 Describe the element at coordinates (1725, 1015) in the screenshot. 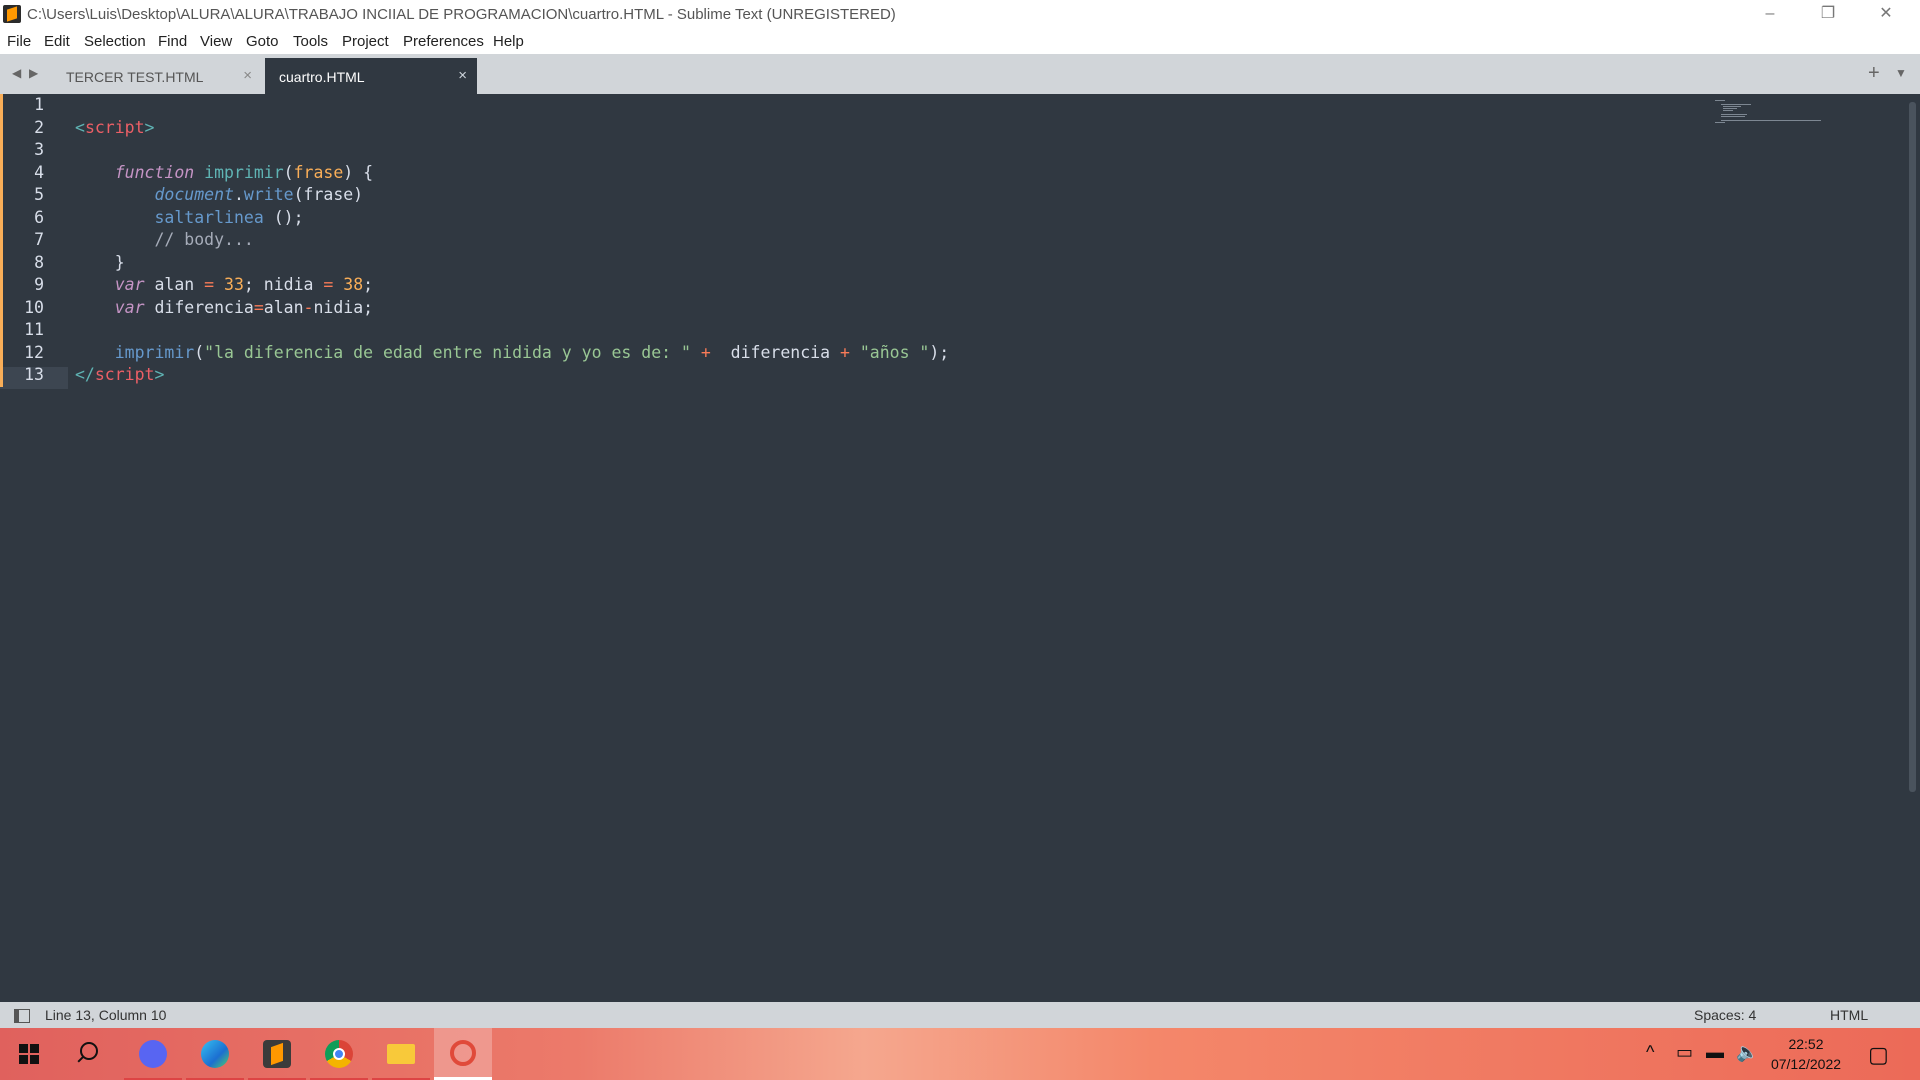

I see `indentation-setting: Spaces: 4` at that location.